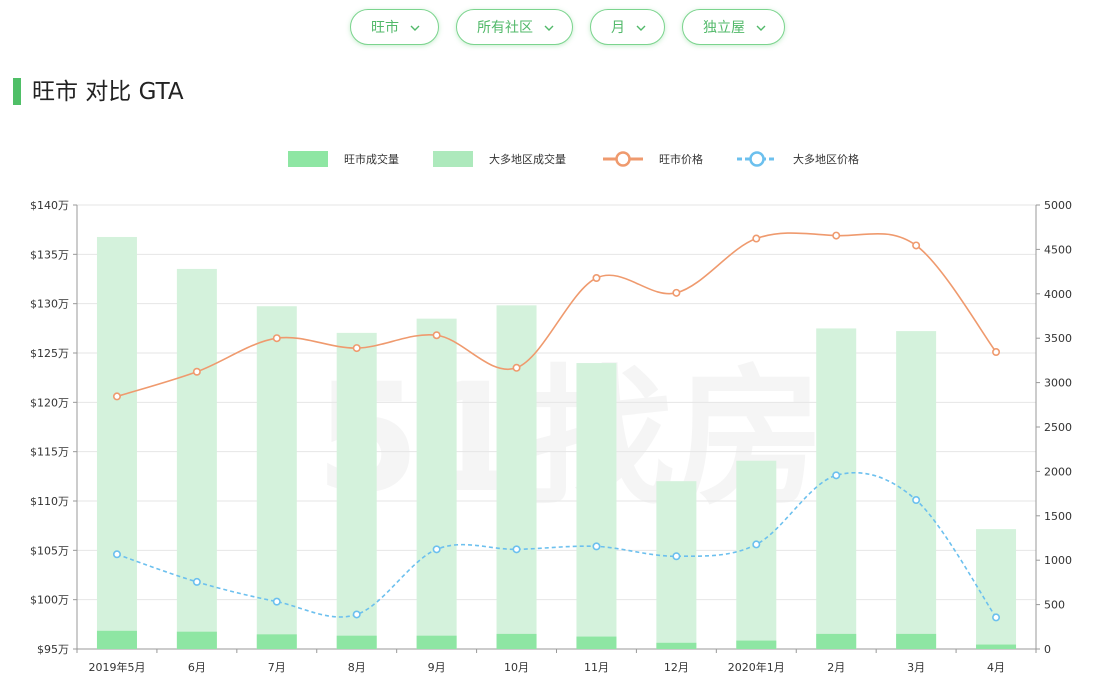 Image resolution: width=1093 pixels, height=684 pixels. I want to click on property-type-filter-dropdown: 独立屋, so click(733, 27).